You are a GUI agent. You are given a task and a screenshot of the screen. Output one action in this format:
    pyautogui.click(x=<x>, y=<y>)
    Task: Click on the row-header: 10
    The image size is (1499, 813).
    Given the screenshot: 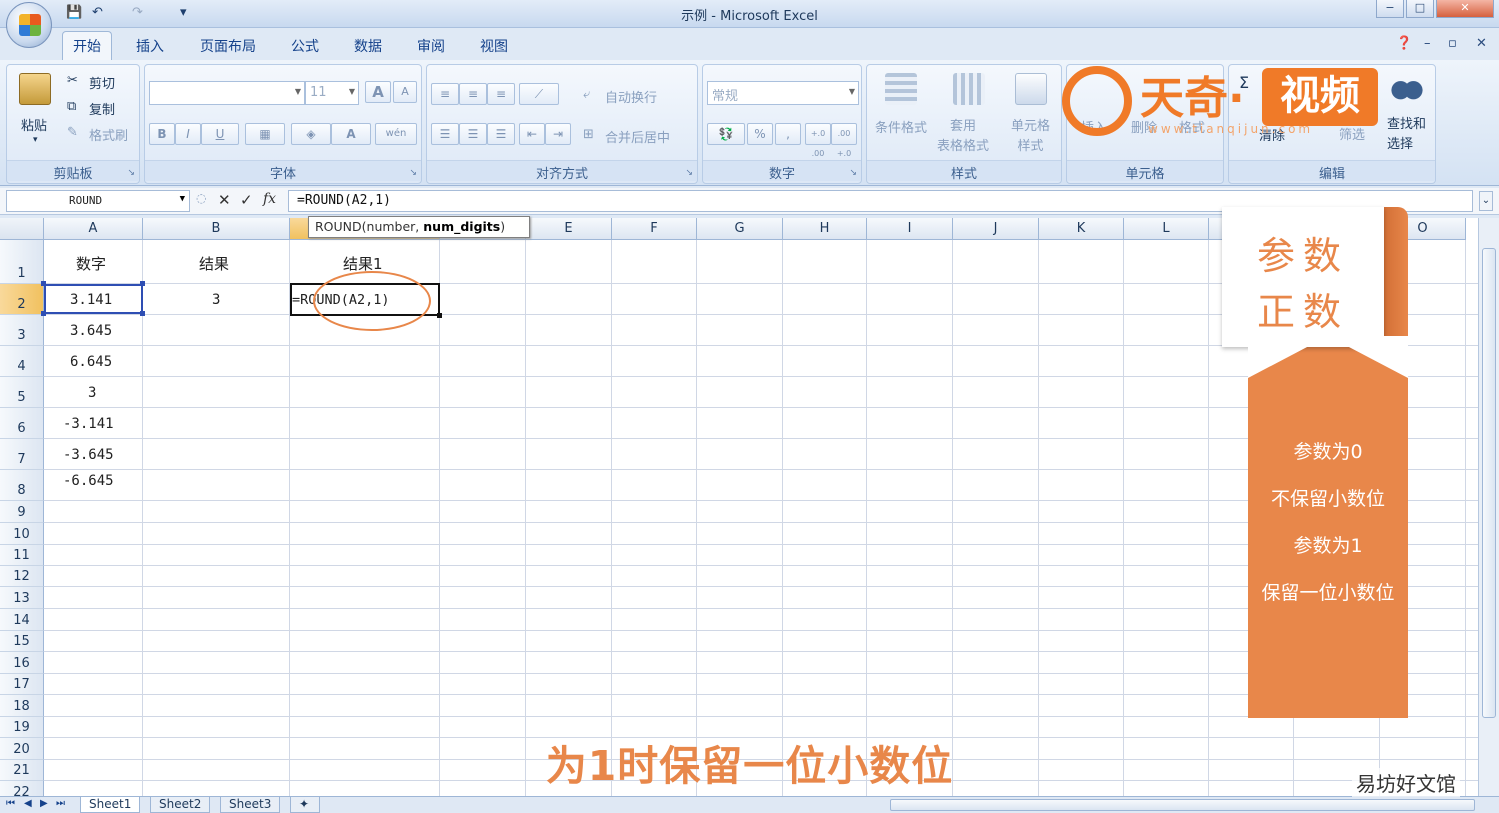 What is the action you would take?
    pyautogui.click(x=22, y=534)
    